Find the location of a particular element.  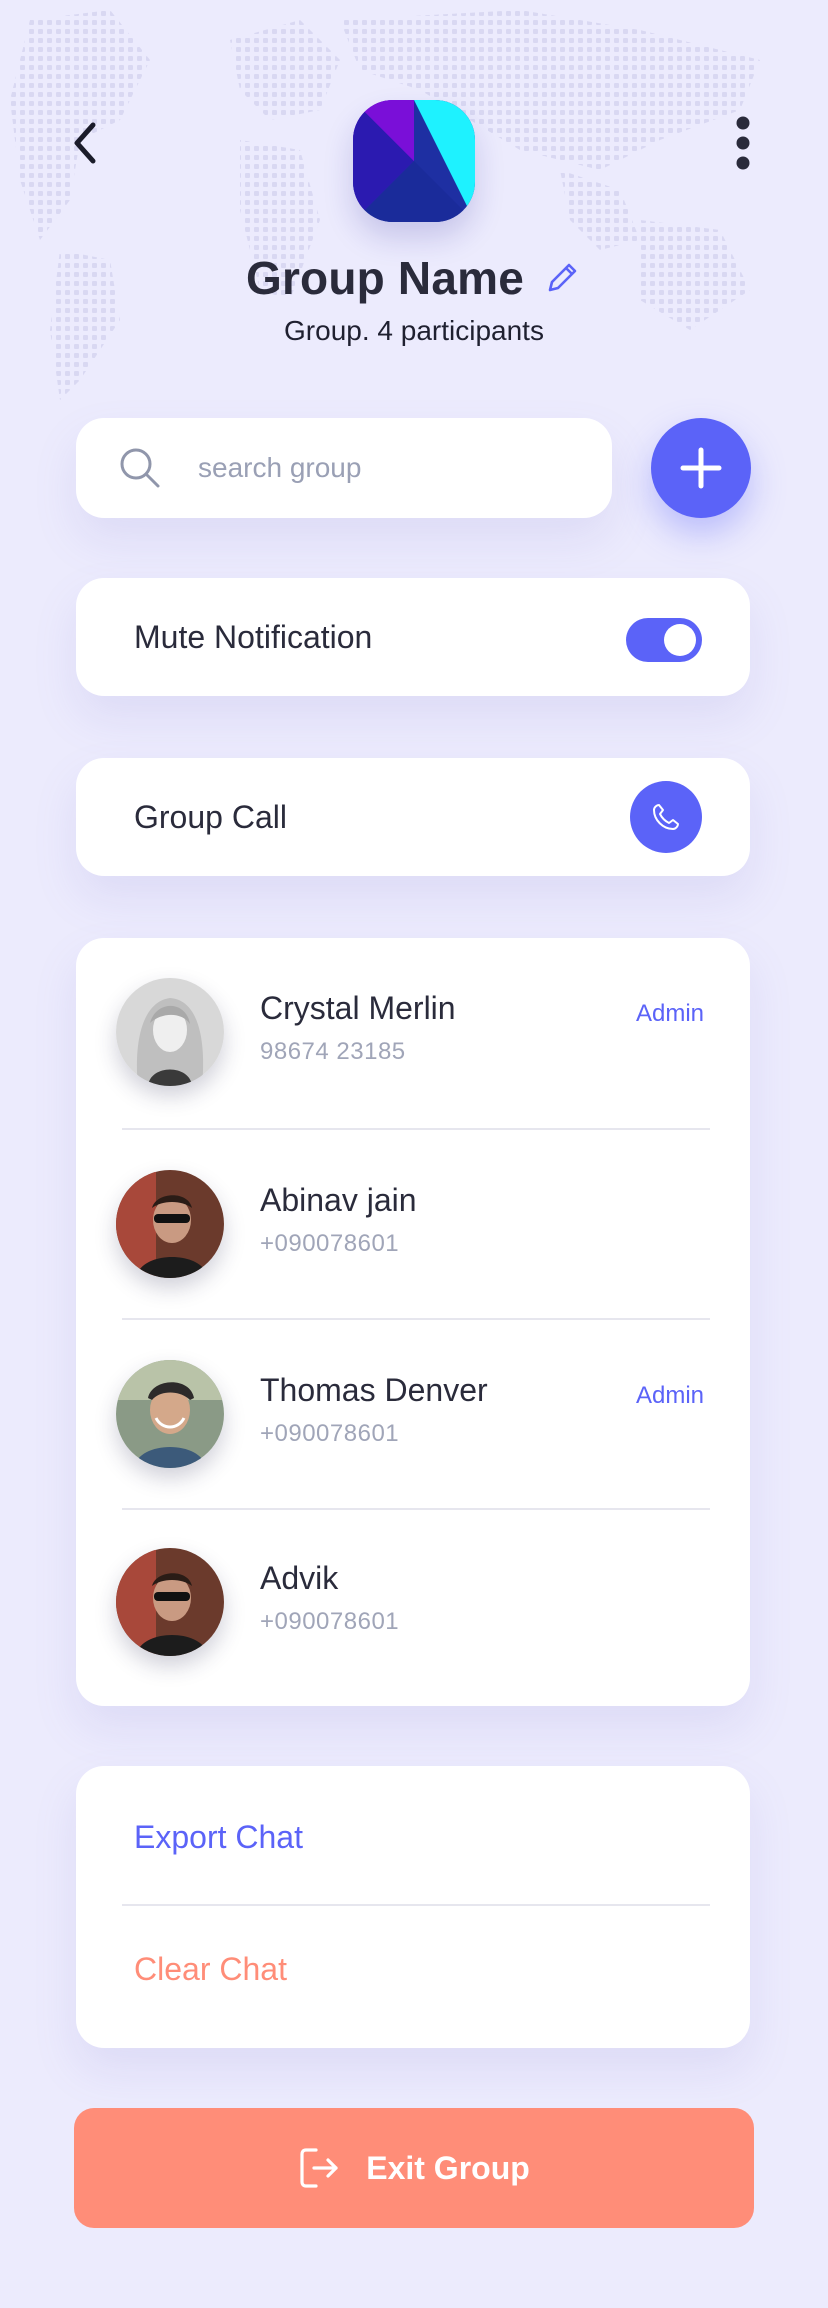

group-title-row: Group Name is located at coordinates (414, 278).